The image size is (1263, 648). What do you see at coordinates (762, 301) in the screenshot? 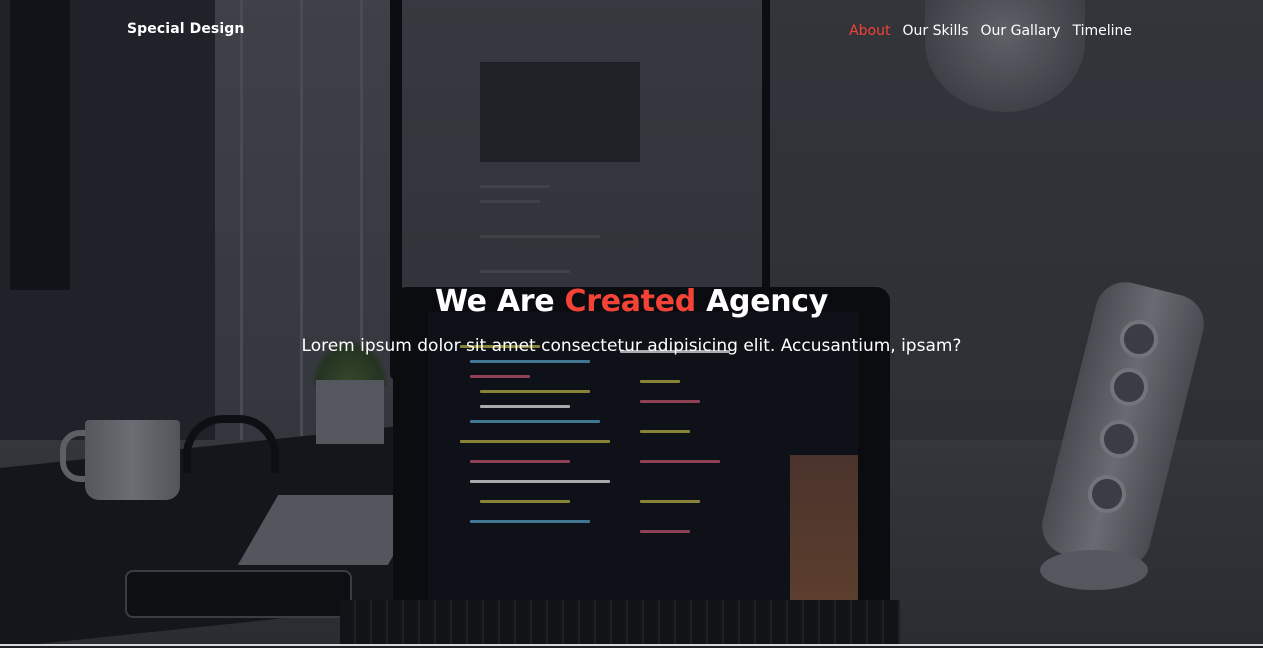
I see `hero-title-part2: Agency` at bounding box center [762, 301].